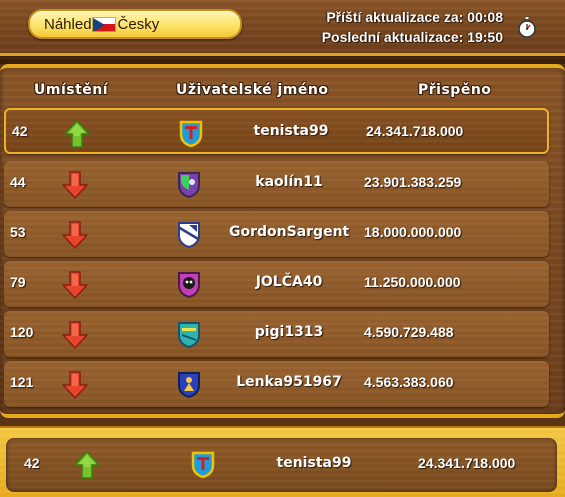 The image size is (565, 497). Describe the element at coordinates (289, 382) in the screenshot. I see `username: Lenka951967` at that location.